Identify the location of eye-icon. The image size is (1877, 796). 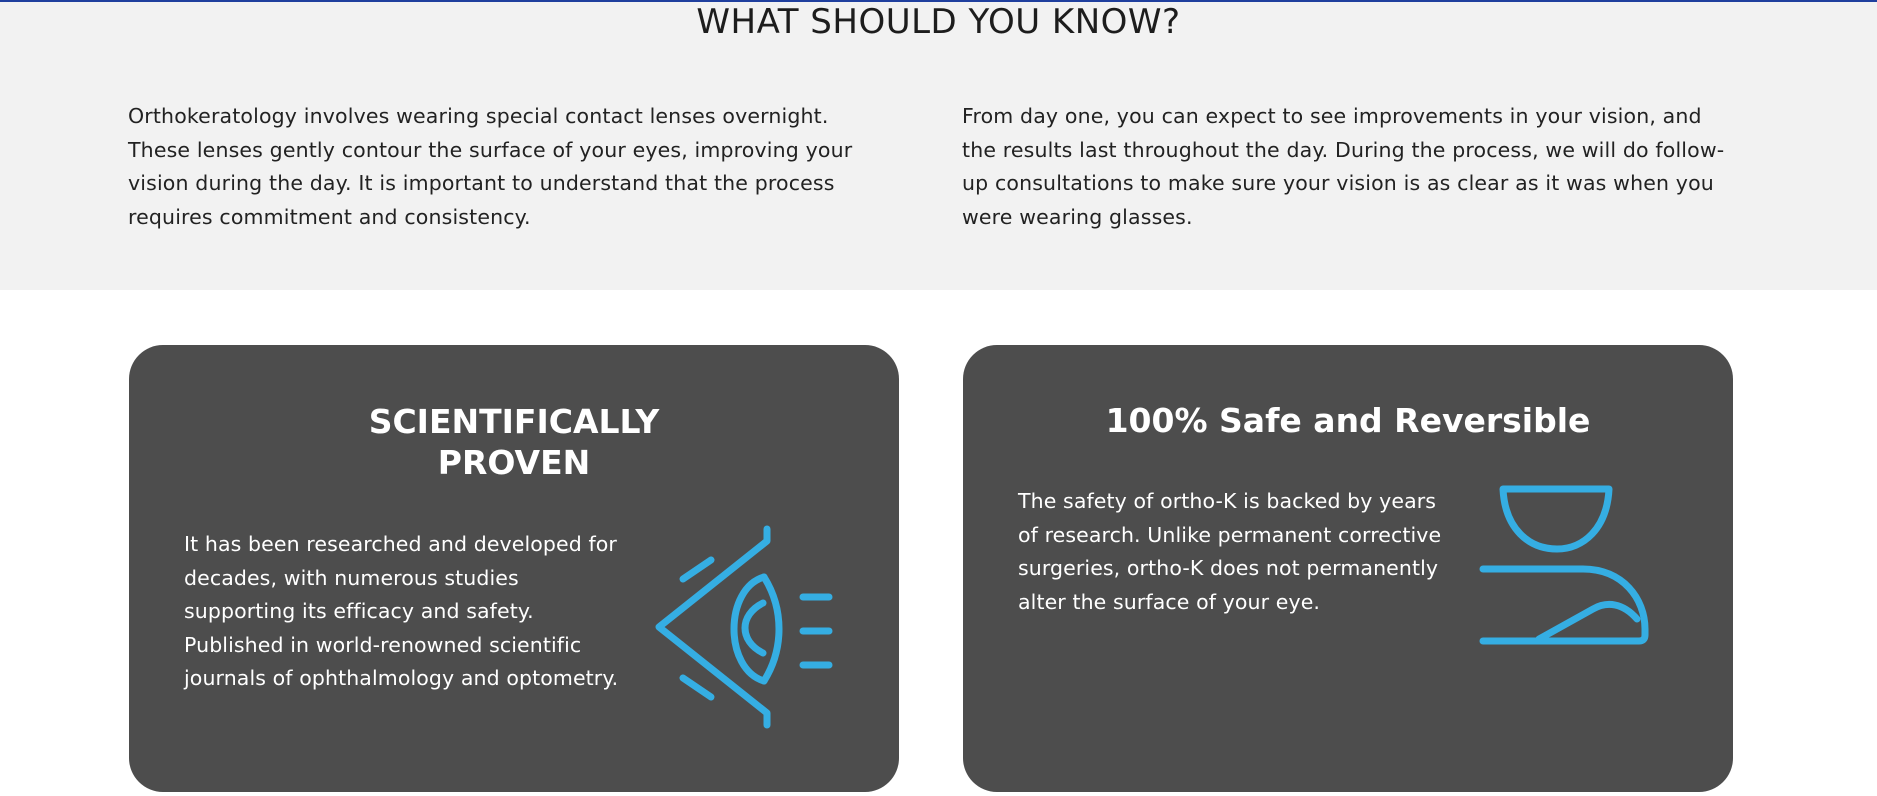
(744, 627).